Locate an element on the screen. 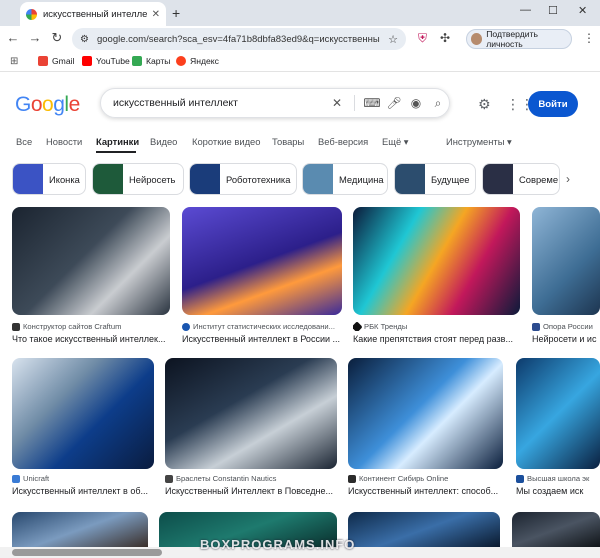 Image resolution: width=600 pixels, height=558 pixels. bookmark-maps: Карты is located at coordinates (151, 61).